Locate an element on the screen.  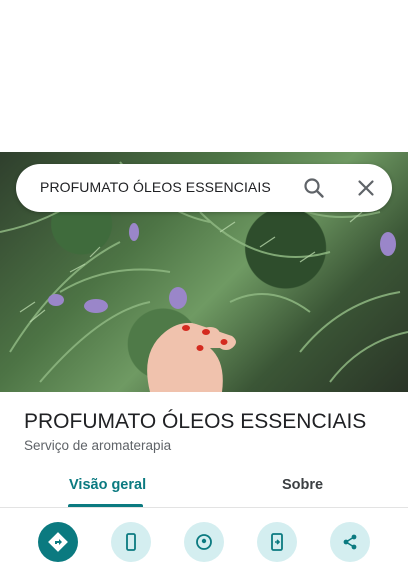
tabs-divider is located at coordinates (204, 507).